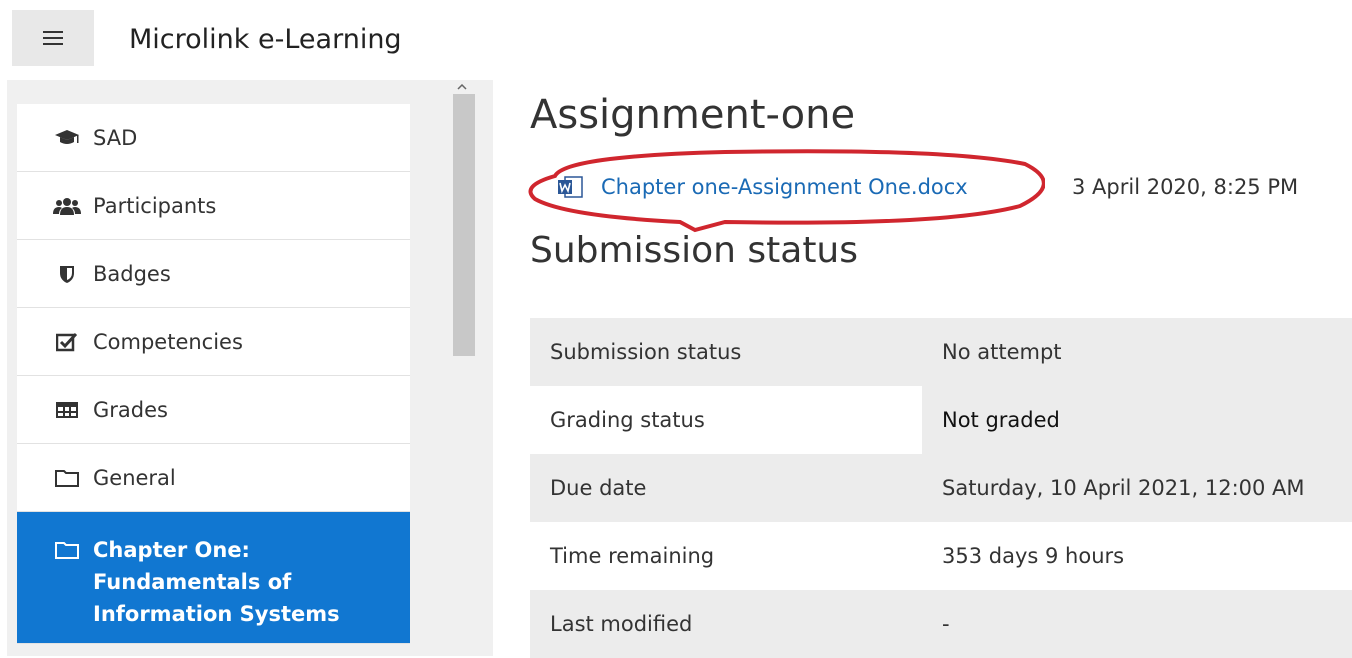  What do you see at coordinates (67, 206) in the screenshot?
I see `users-icon` at bounding box center [67, 206].